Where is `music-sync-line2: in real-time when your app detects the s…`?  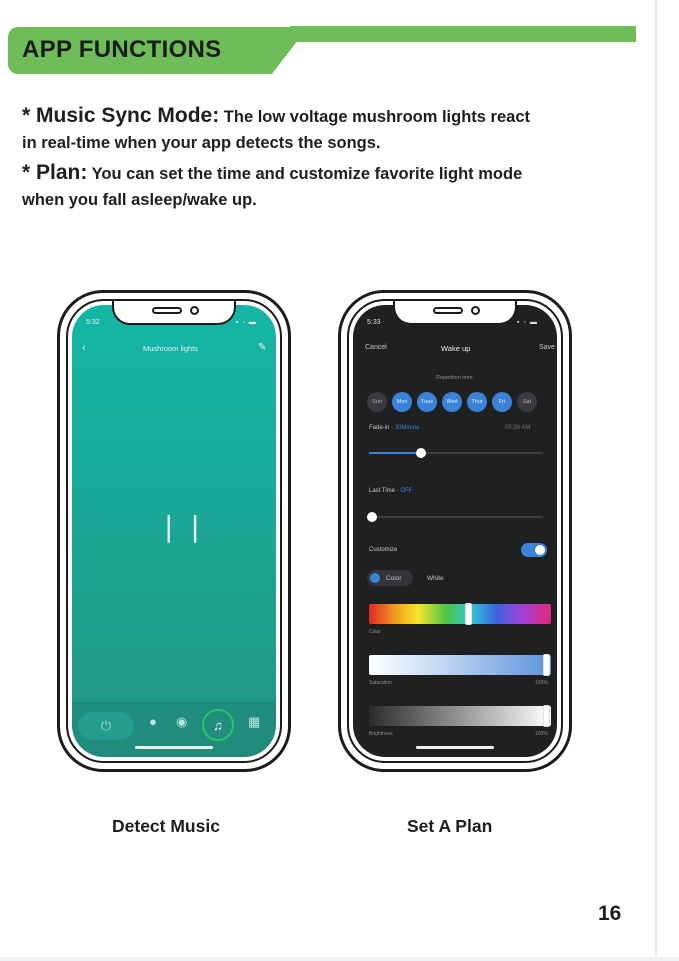
music-sync-line2: in real-time when your app detects the s… is located at coordinates (201, 143).